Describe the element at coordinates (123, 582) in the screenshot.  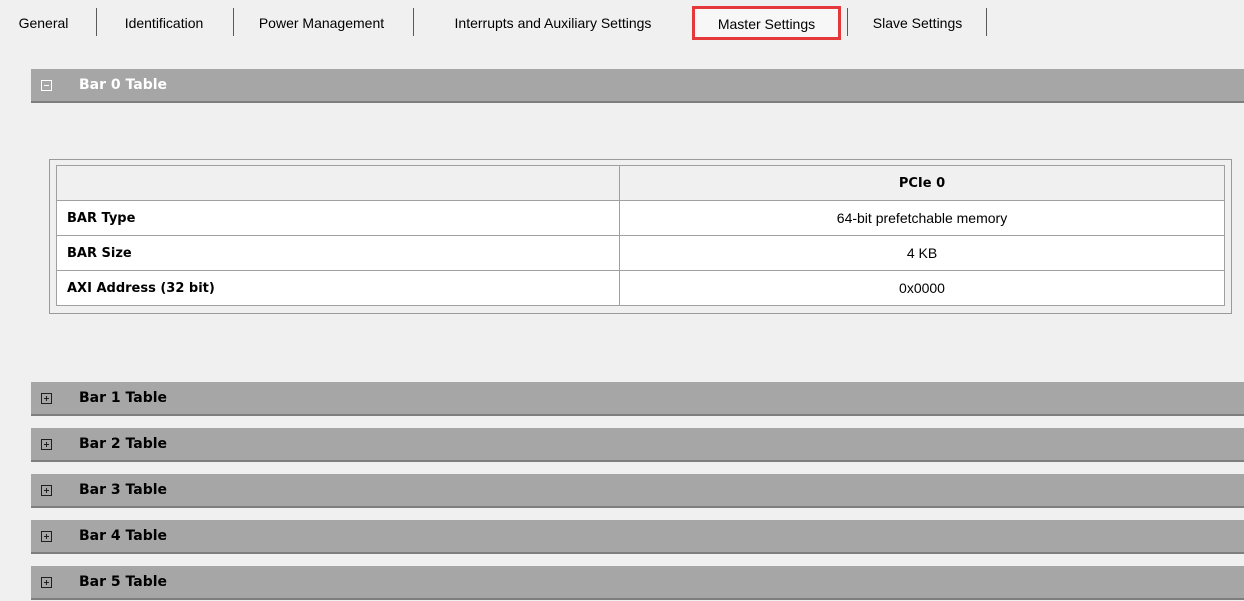
I see `section-title: Bar 5 Table` at that location.